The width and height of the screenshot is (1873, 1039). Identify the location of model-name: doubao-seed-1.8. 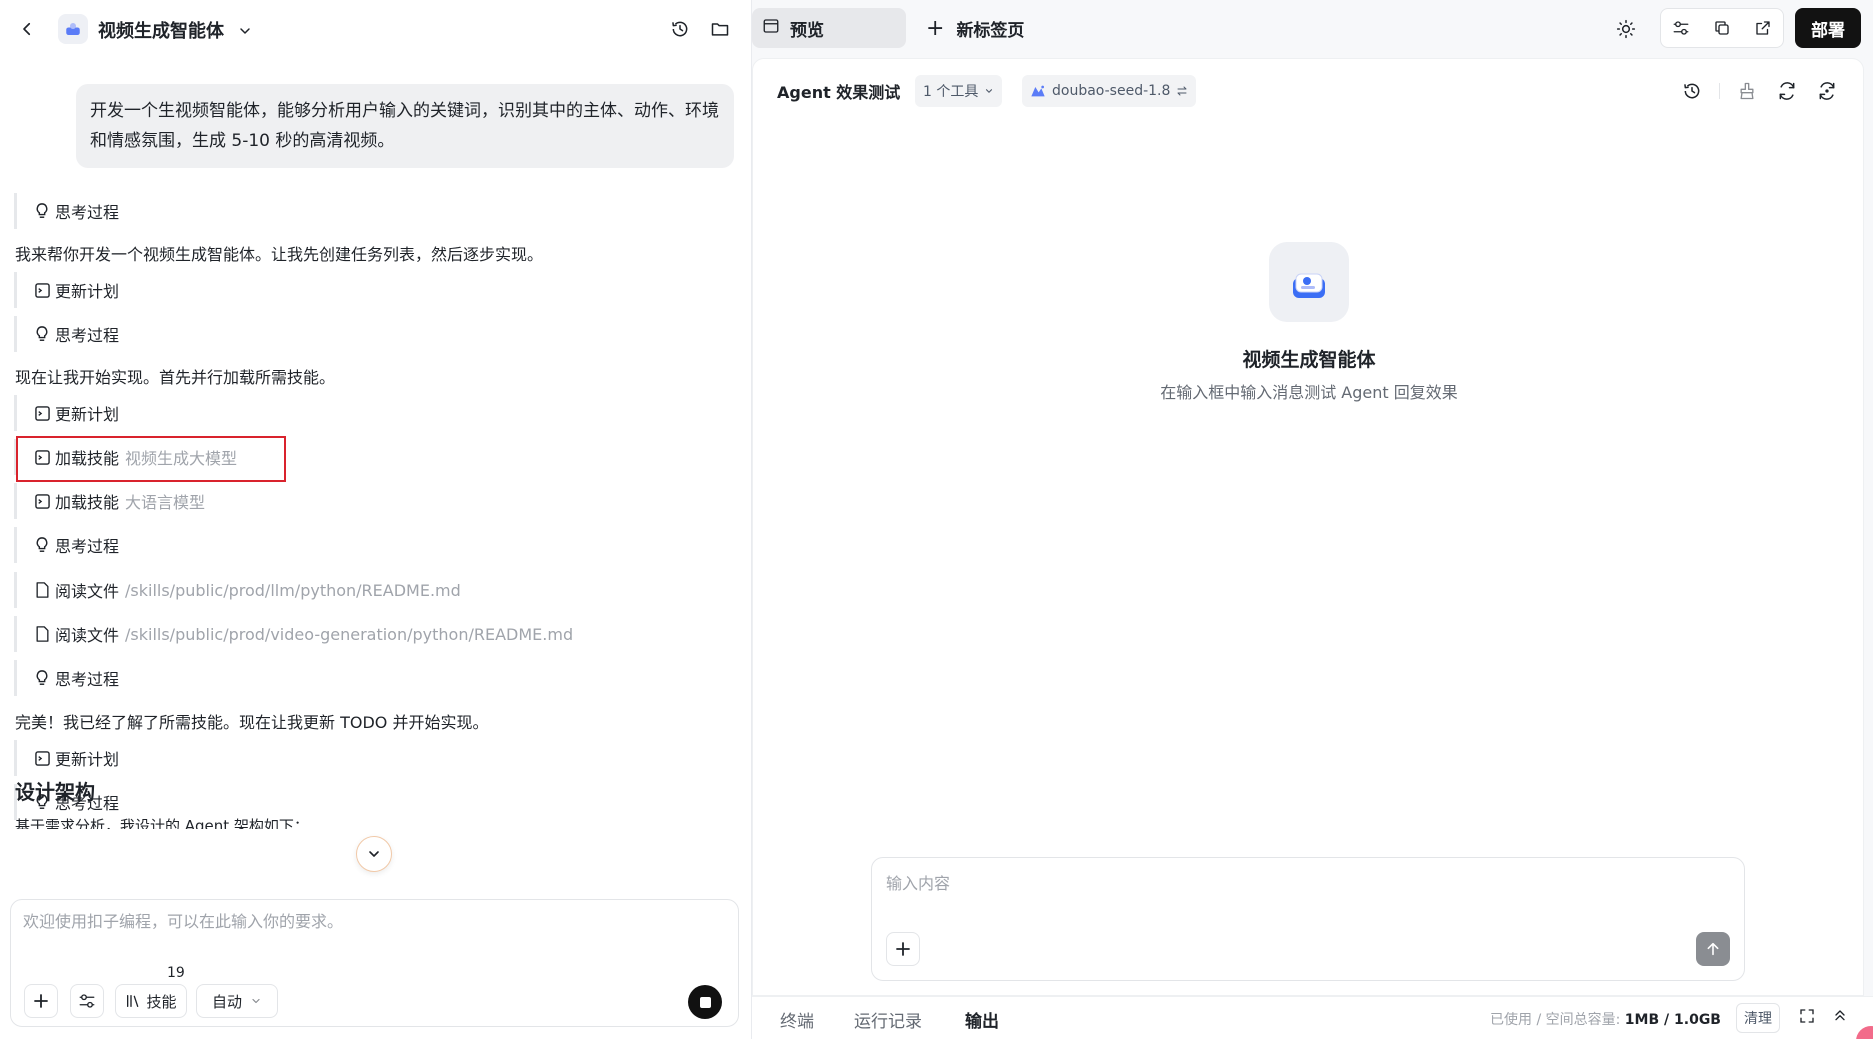
(1111, 91).